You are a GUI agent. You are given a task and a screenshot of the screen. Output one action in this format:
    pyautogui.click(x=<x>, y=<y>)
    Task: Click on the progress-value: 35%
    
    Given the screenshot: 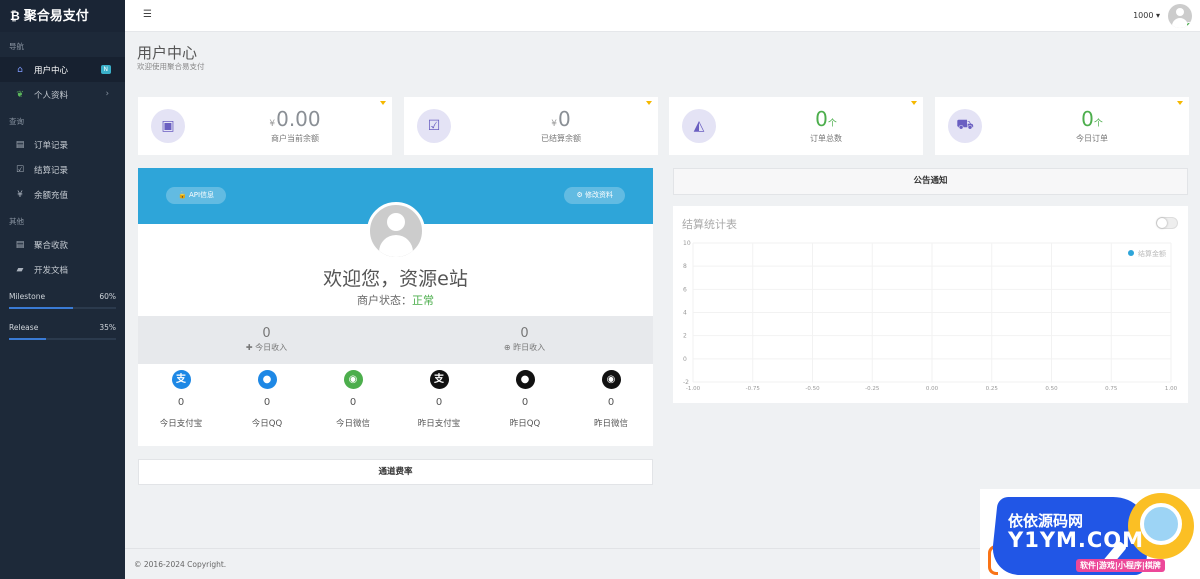 What is the action you would take?
    pyautogui.click(x=107, y=327)
    